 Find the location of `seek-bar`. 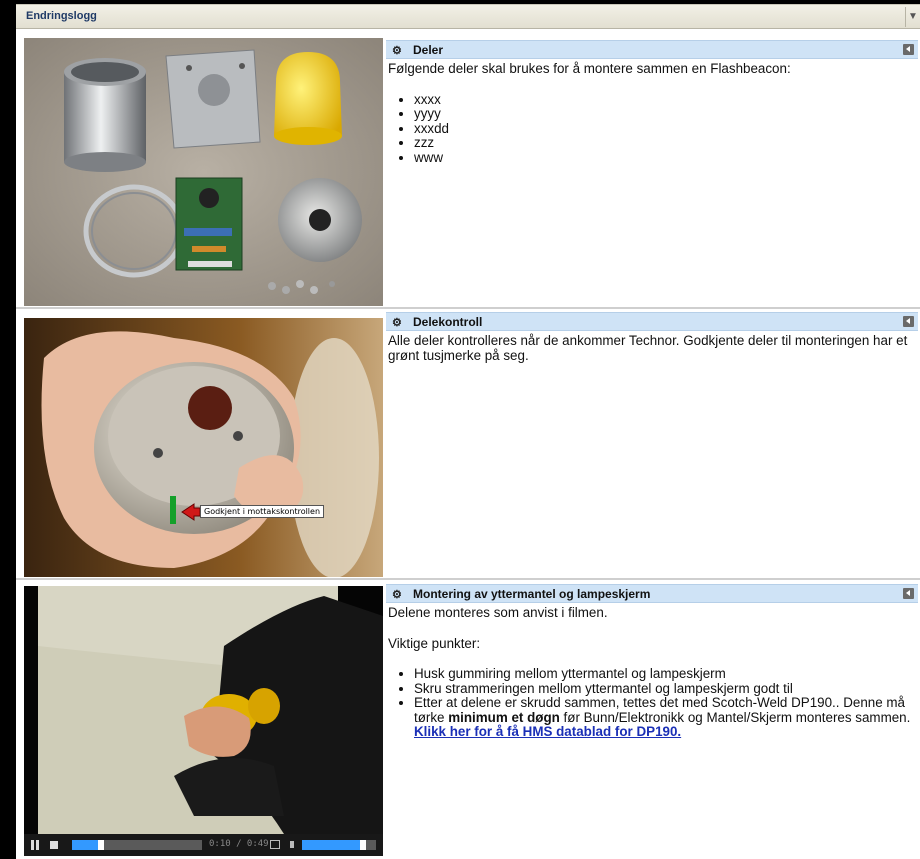

seek-bar is located at coordinates (137, 845).